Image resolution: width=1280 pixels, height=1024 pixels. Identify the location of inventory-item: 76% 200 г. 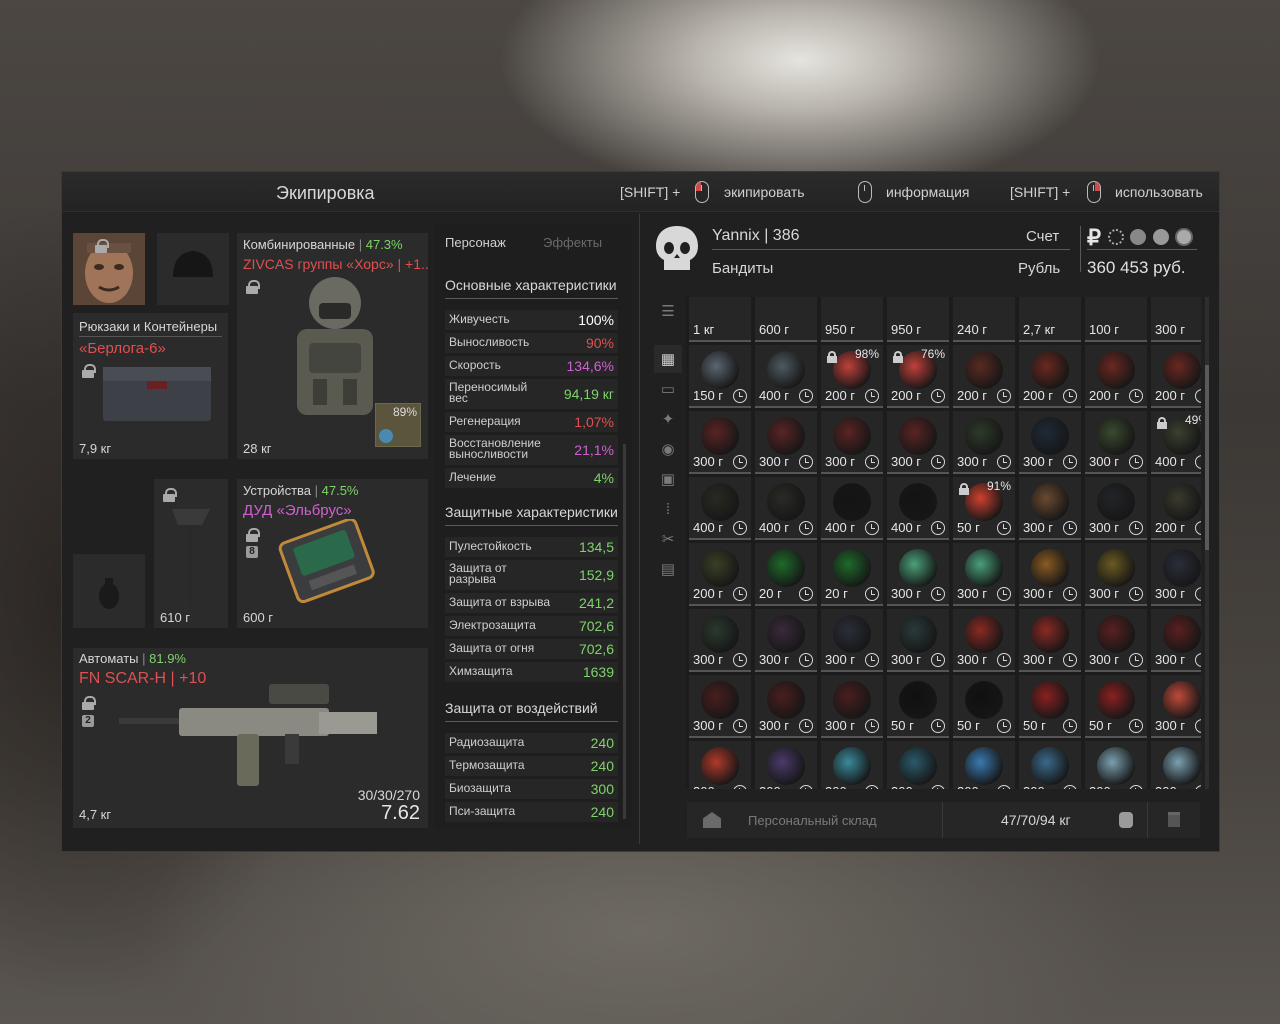
(918, 376).